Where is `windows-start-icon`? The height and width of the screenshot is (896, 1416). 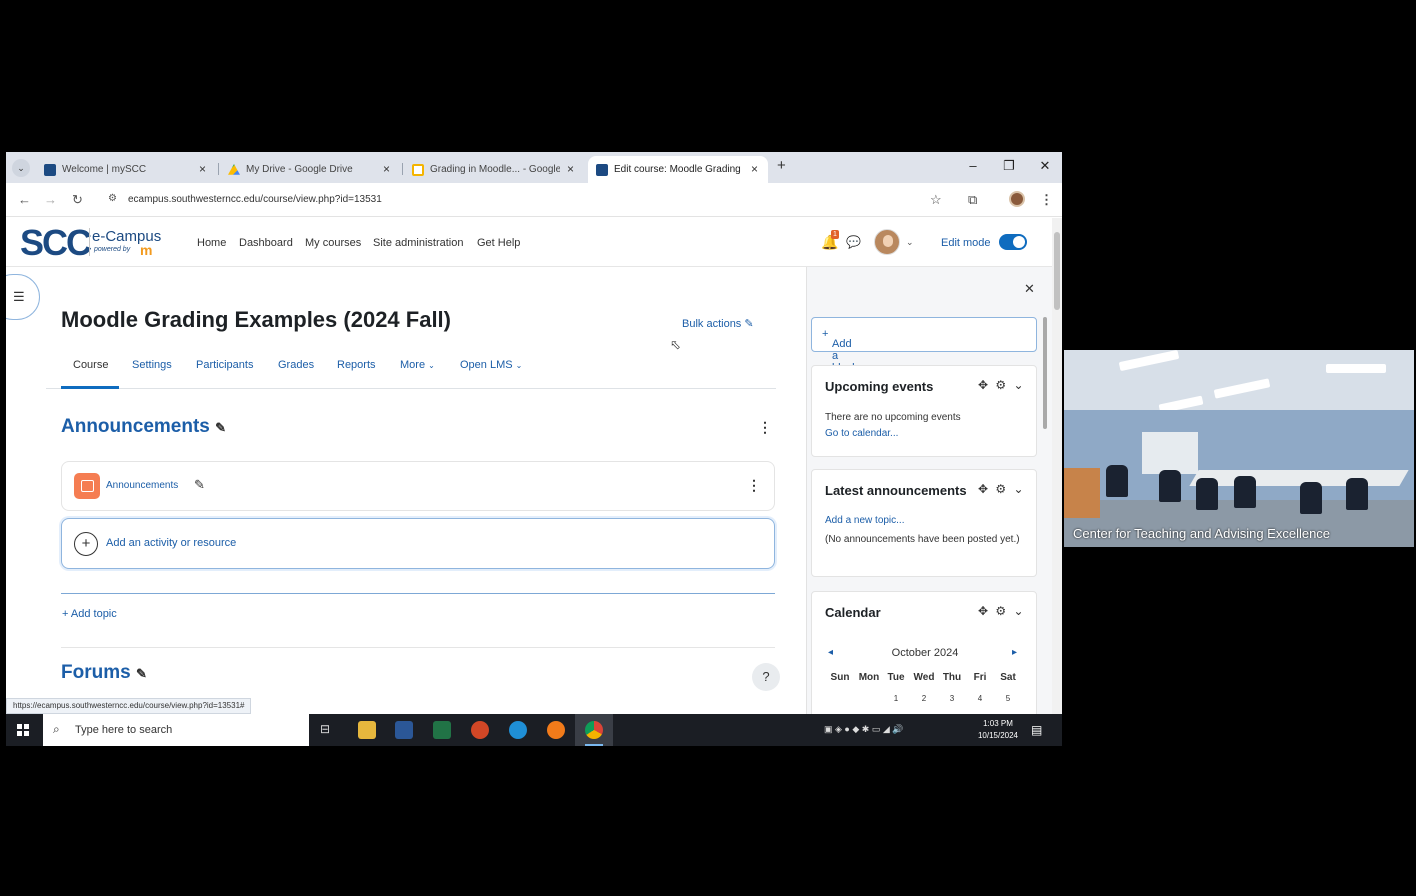
windows-start-icon is located at coordinates (23, 730).